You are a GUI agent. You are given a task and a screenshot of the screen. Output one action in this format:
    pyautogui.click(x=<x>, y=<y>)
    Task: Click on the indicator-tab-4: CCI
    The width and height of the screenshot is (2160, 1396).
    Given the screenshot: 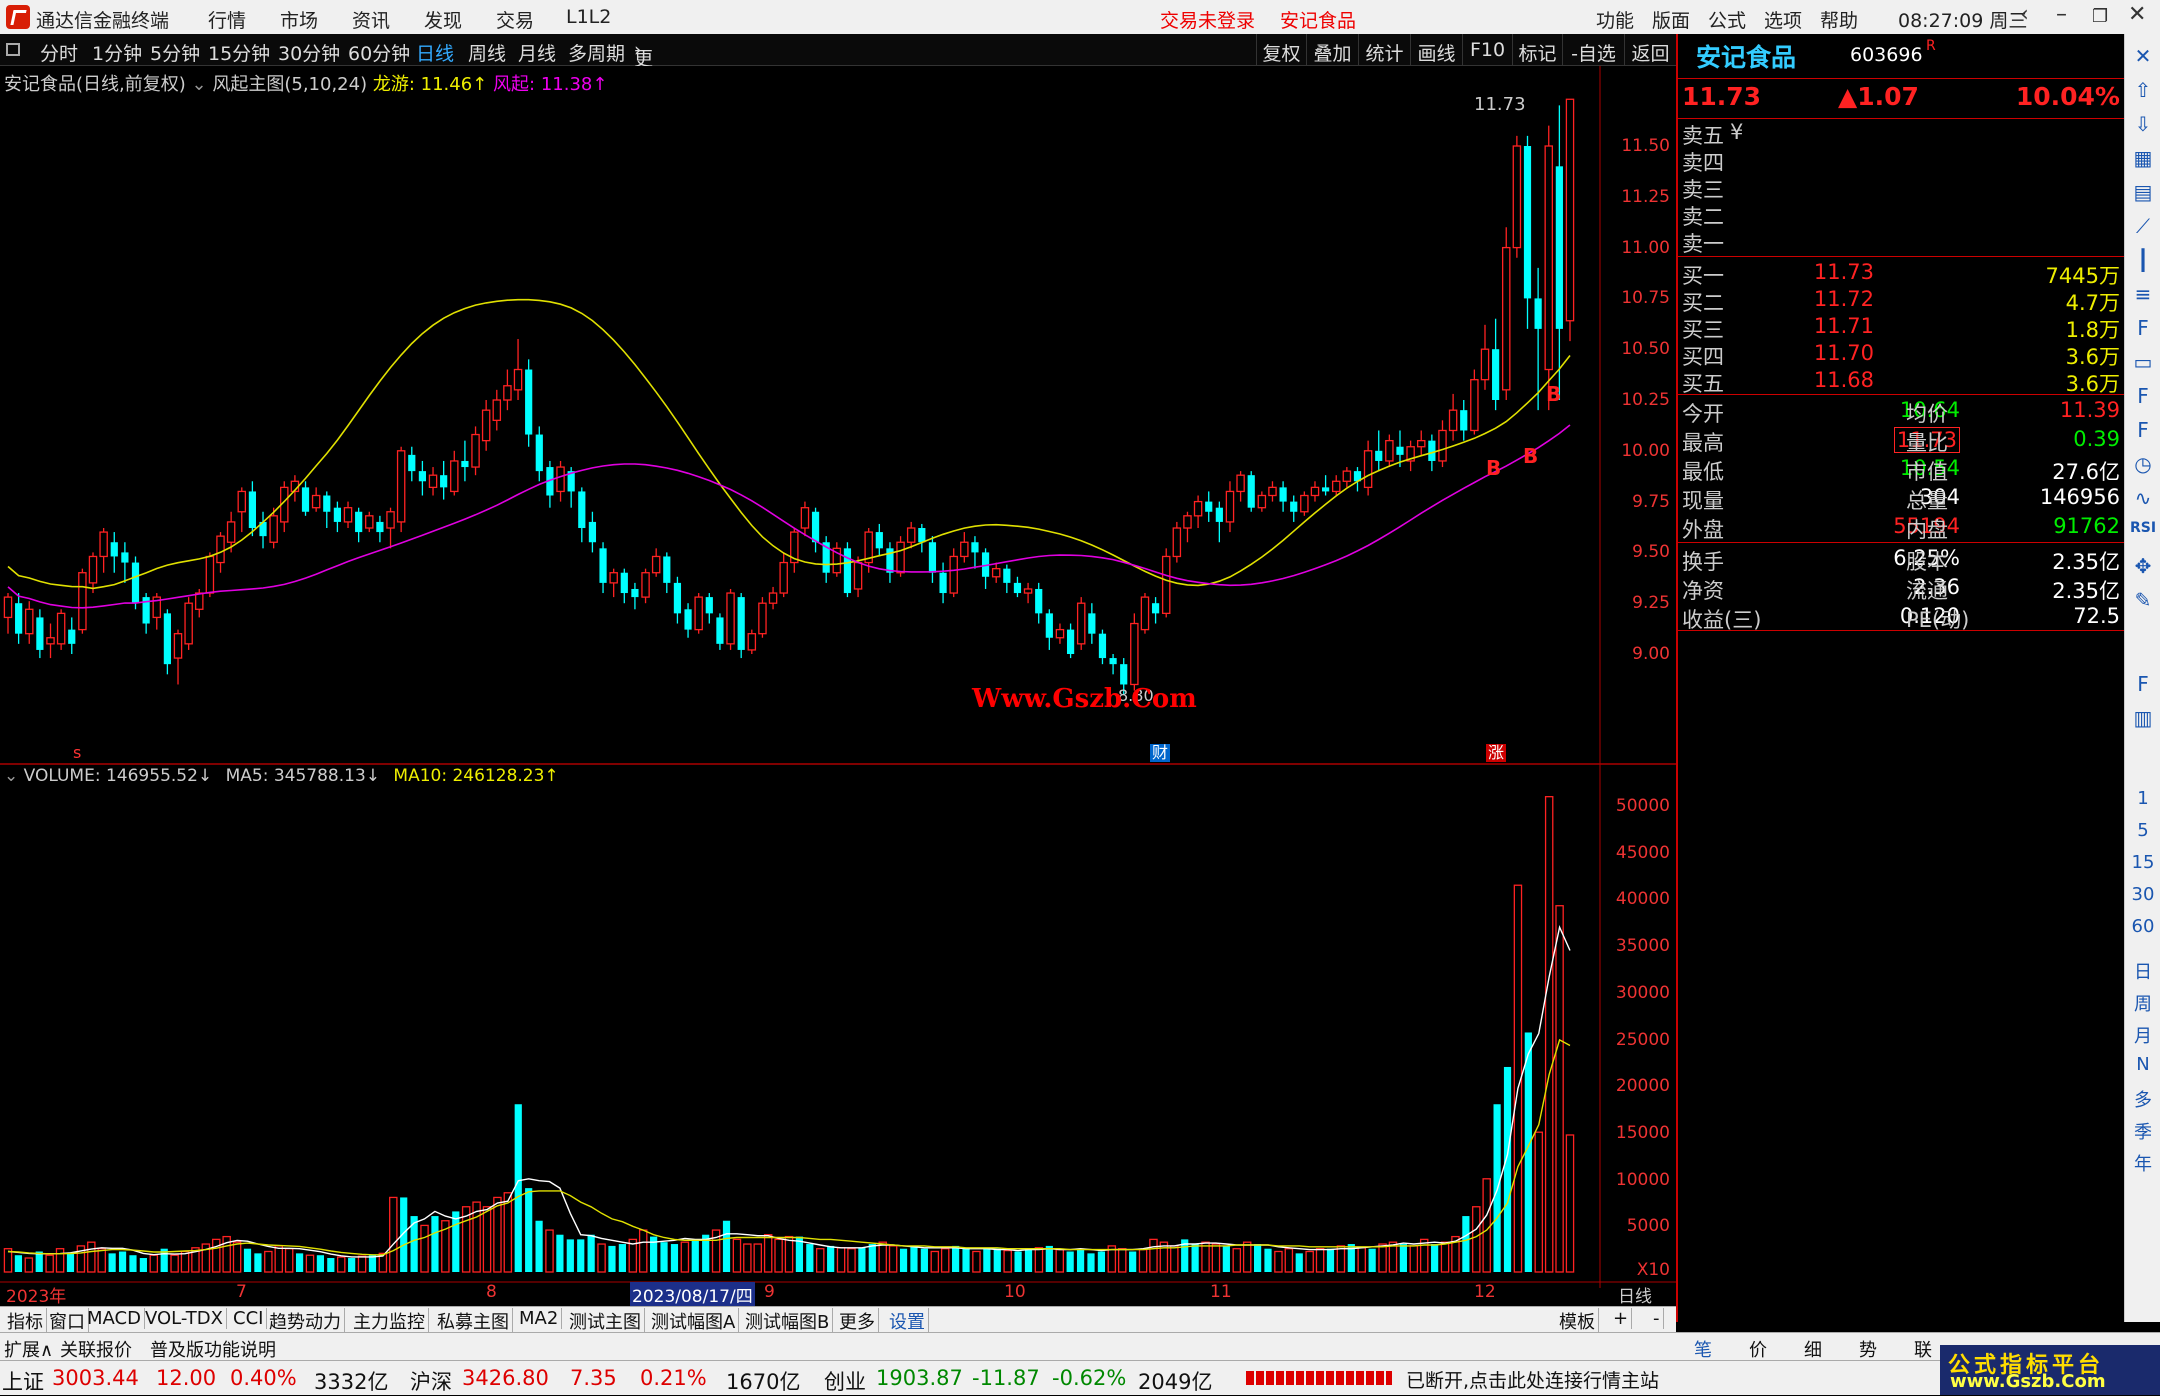 What is the action you would take?
    pyautogui.click(x=249, y=1318)
    